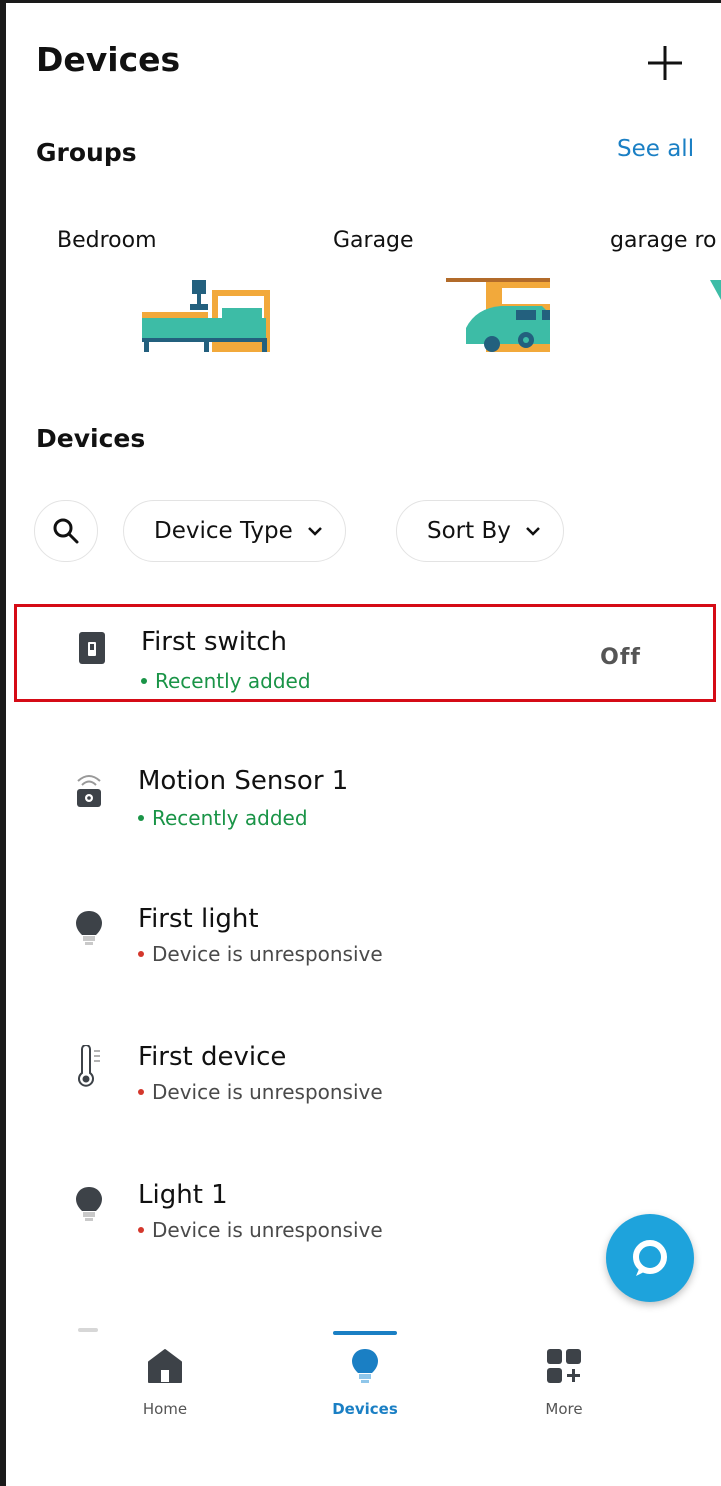  What do you see at coordinates (86, 152) in the screenshot?
I see `groups-header: Groups` at bounding box center [86, 152].